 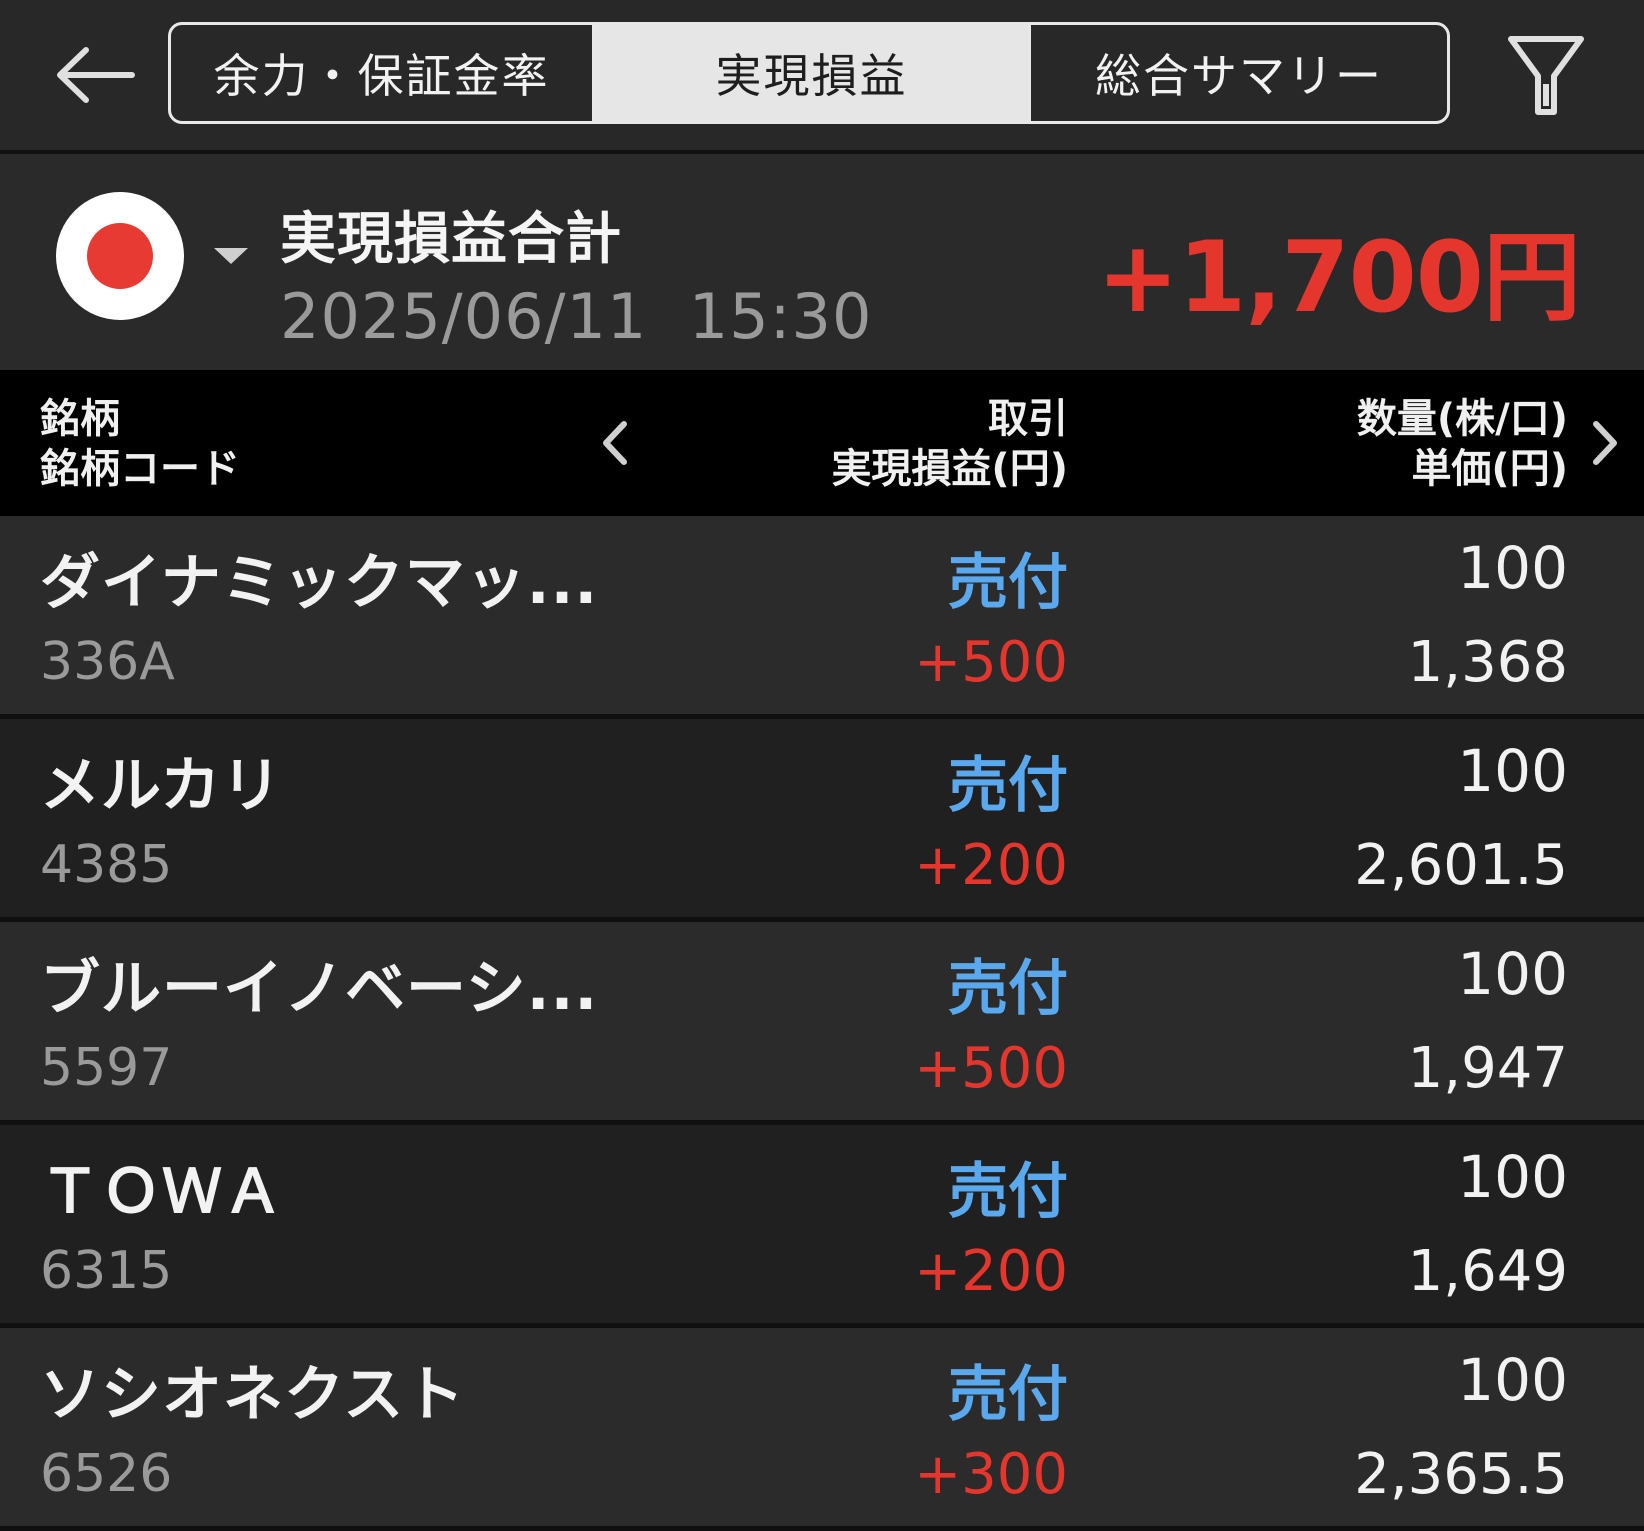 What do you see at coordinates (1487, 662) in the screenshot?
I see `unit-price: 1,368` at bounding box center [1487, 662].